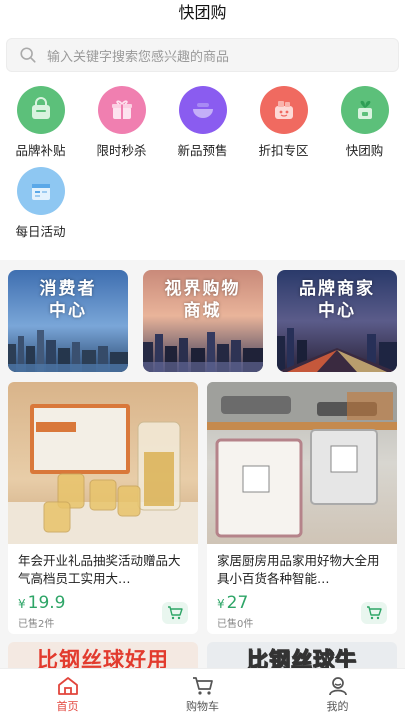 The image size is (405, 720). I want to click on app-header: 快团购, so click(202, 17).